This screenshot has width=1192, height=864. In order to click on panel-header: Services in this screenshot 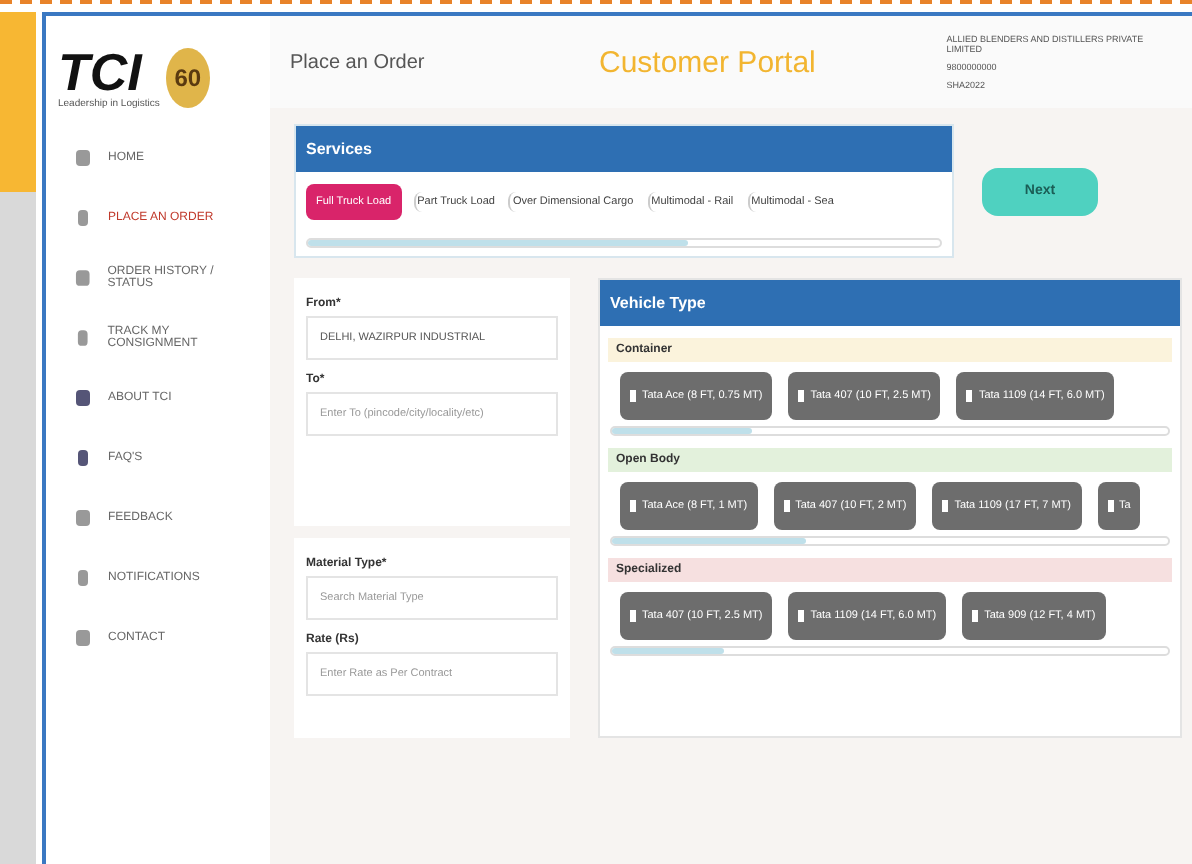, I will do `click(624, 149)`.